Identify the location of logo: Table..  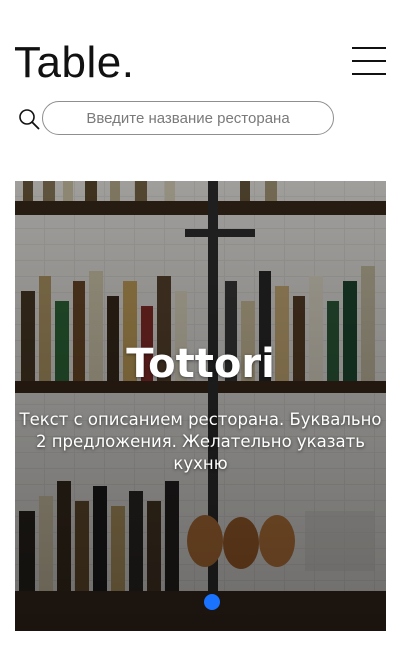
(74, 63).